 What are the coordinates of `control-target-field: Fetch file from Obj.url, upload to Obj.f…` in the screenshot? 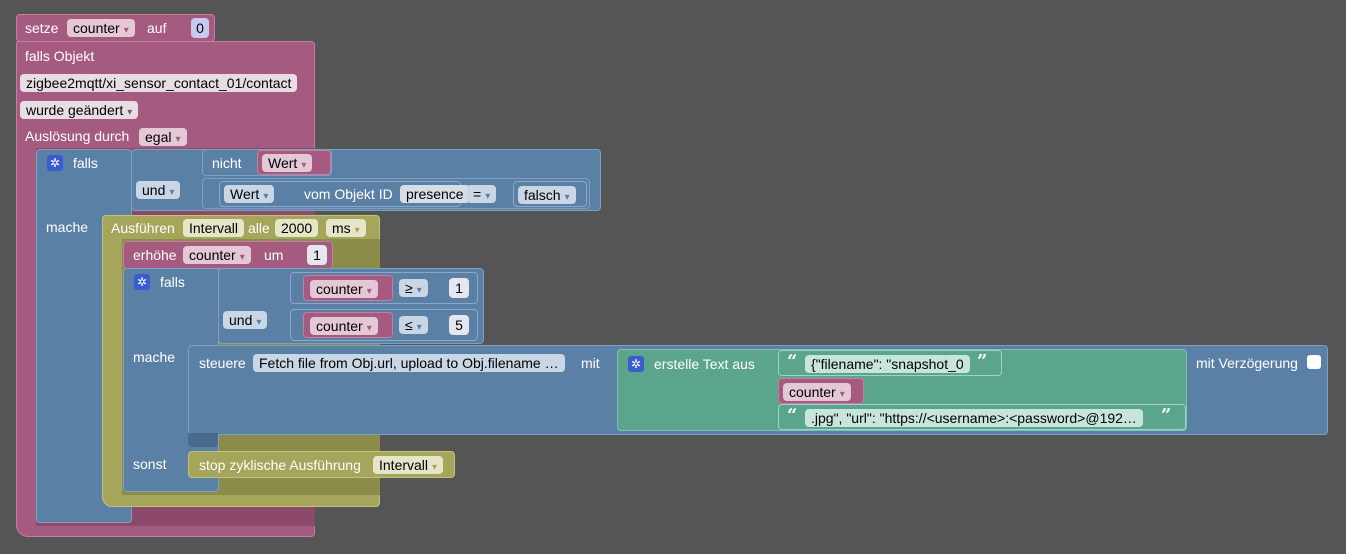 It's located at (409, 363).